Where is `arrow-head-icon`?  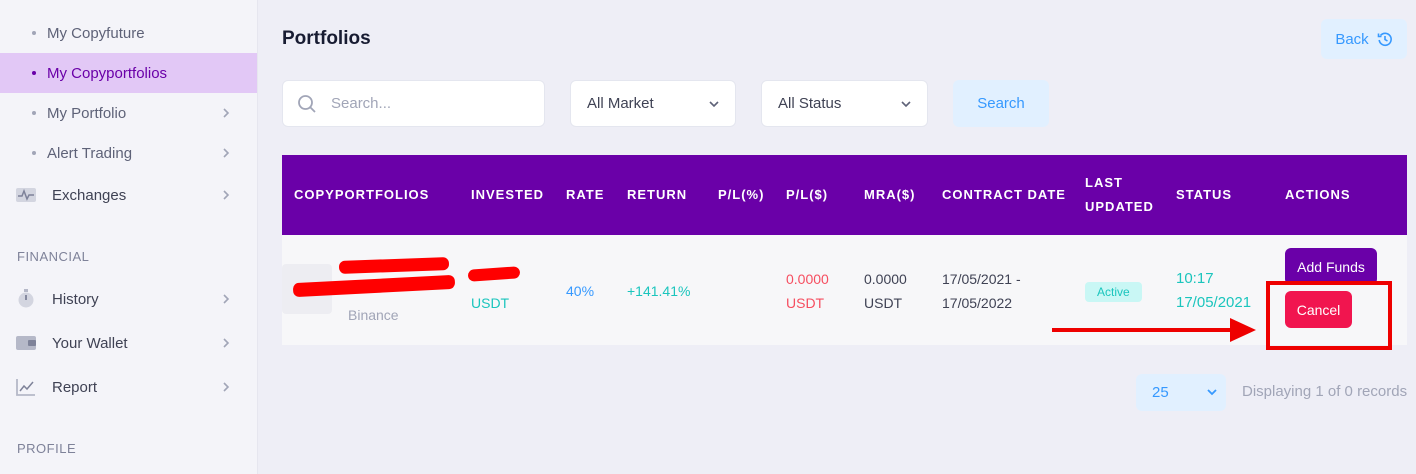 arrow-head-icon is located at coordinates (1243, 330).